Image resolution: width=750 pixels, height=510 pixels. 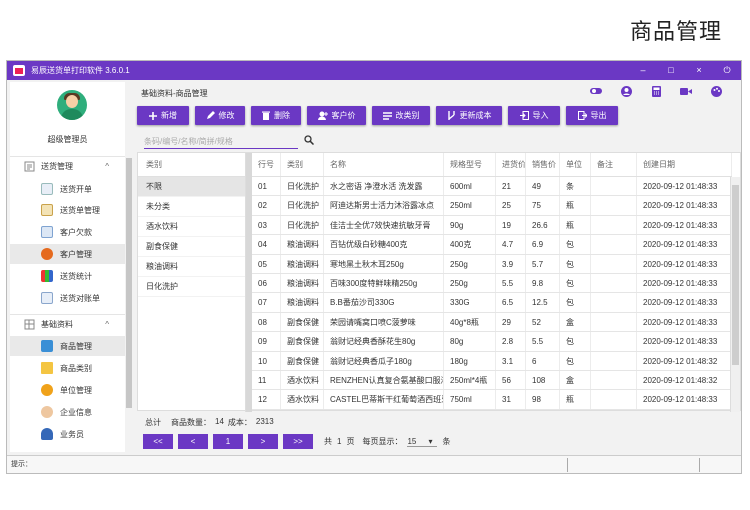 What do you see at coordinates (656, 91) in the screenshot?
I see `calculator-icon` at bounding box center [656, 91].